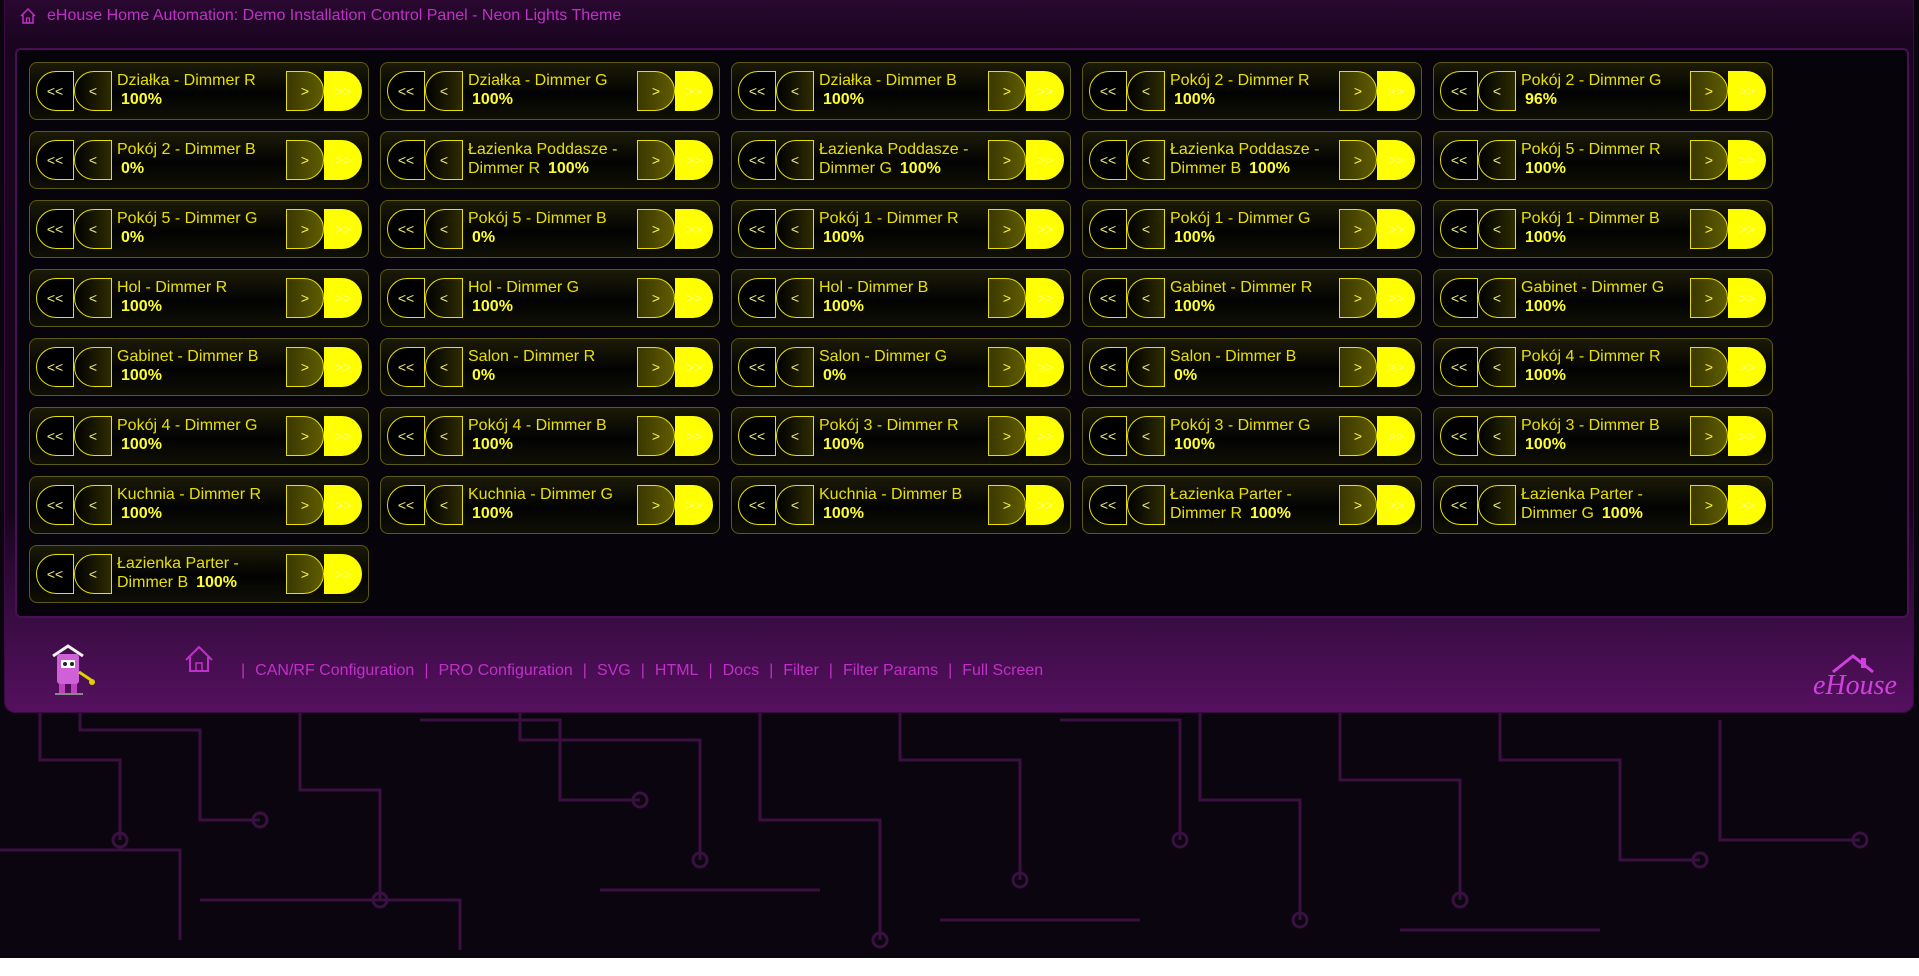 The image size is (1919, 976). Describe the element at coordinates (1856, 675) in the screenshot. I see `ehouse-brand-logo: eHouse` at that location.